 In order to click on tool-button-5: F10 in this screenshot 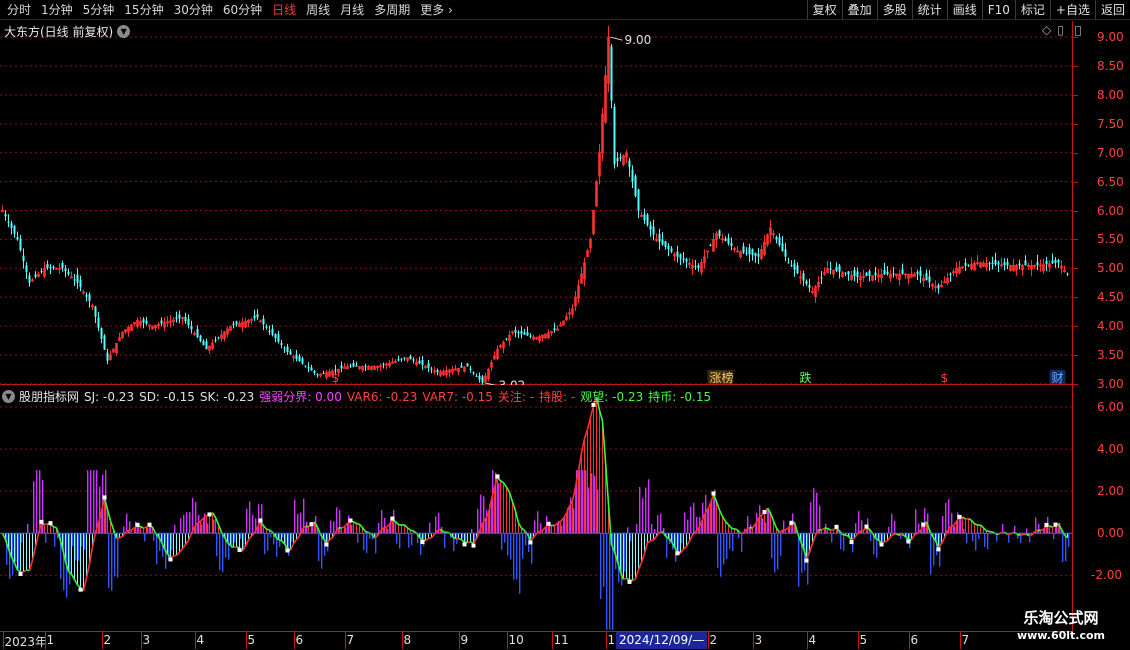, I will do `click(998, 10)`.